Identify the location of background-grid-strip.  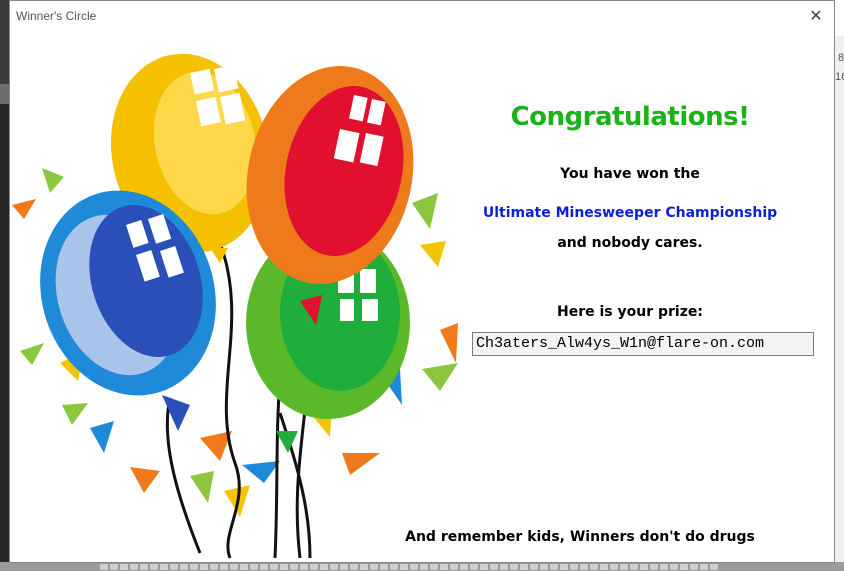
(422, 566).